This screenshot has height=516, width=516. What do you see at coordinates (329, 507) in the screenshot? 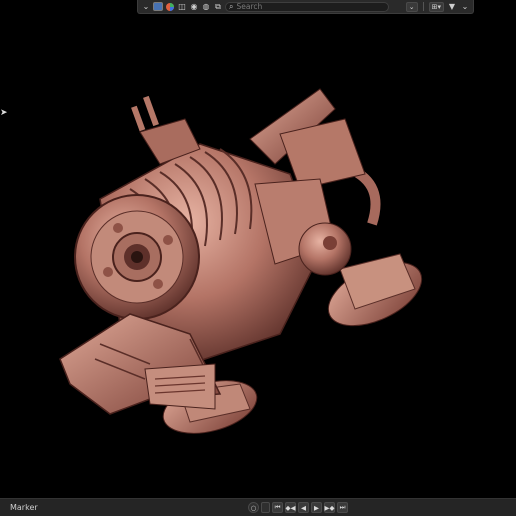
I see `jump-next-keyframe-icon: ▶◆` at bounding box center [329, 507].